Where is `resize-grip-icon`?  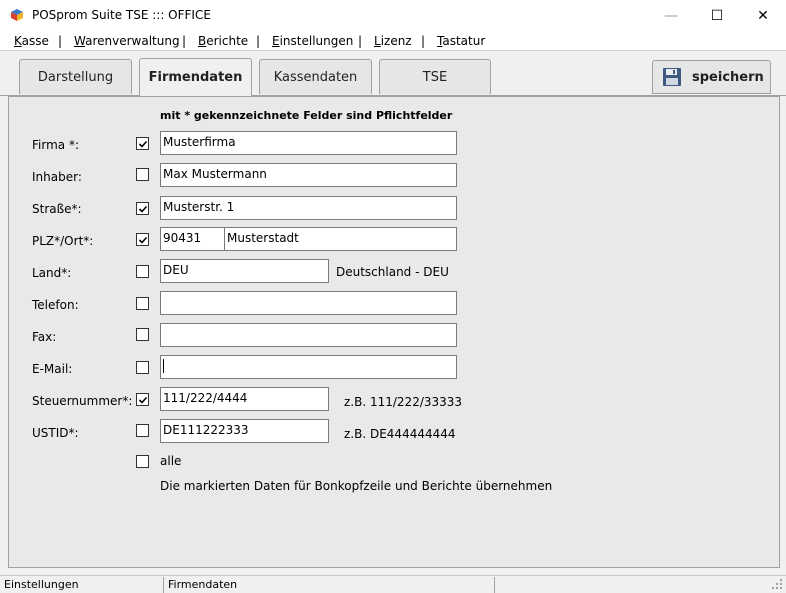
resize-grip-icon is located at coordinates (777, 584).